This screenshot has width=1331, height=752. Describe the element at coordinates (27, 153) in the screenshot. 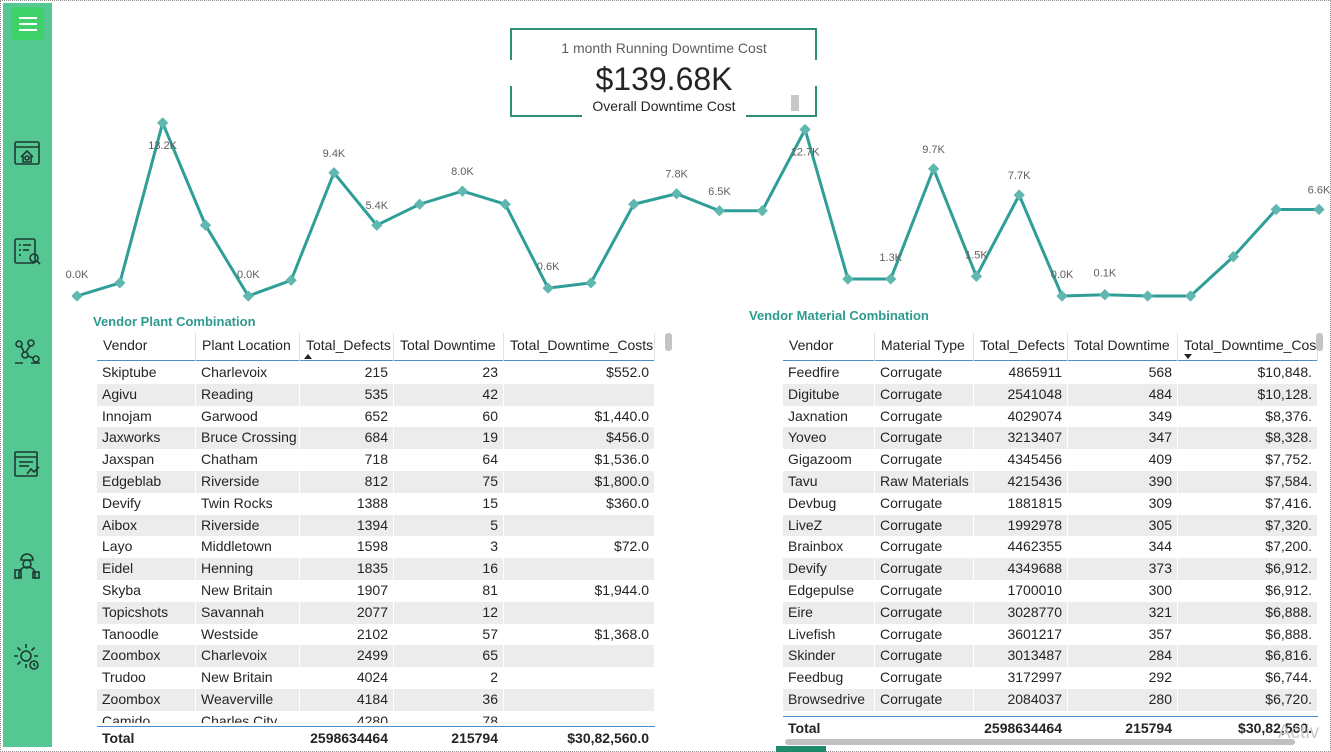

I see `home-dashboard-icon` at that location.